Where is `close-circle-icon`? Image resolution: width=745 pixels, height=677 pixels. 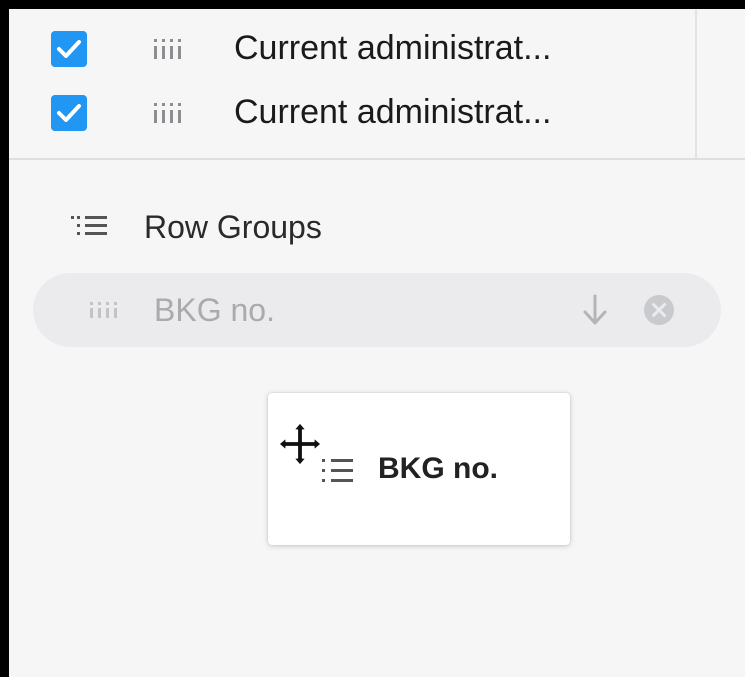 close-circle-icon is located at coordinates (659, 310).